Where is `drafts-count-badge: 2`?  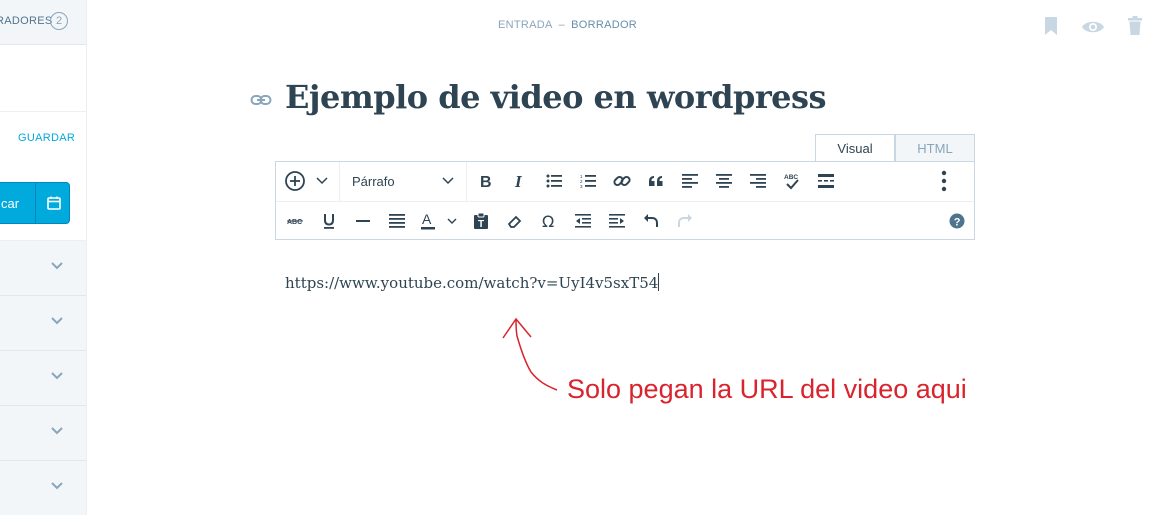 drafts-count-badge: 2 is located at coordinates (59, 21).